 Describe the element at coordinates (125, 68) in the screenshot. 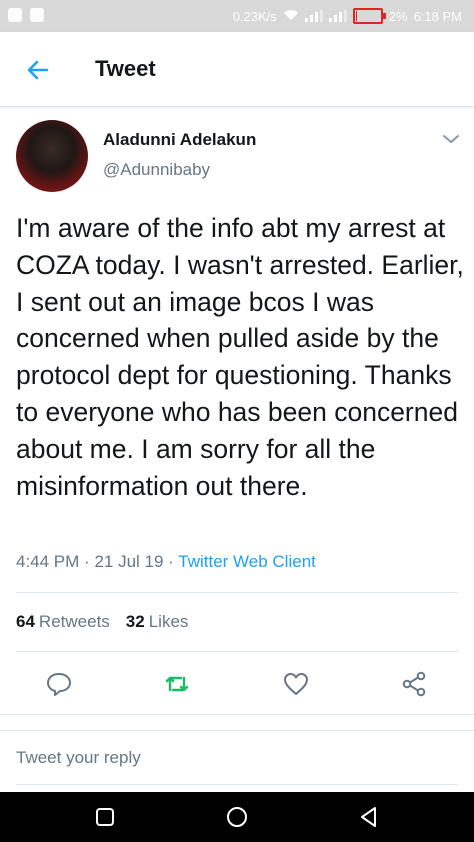

I see `page-title: Tweet` at that location.